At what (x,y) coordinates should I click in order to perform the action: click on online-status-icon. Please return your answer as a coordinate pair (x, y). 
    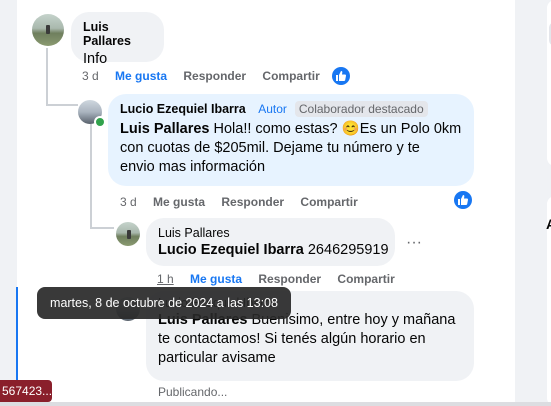
    Looking at the image, I should click on (100, 122).